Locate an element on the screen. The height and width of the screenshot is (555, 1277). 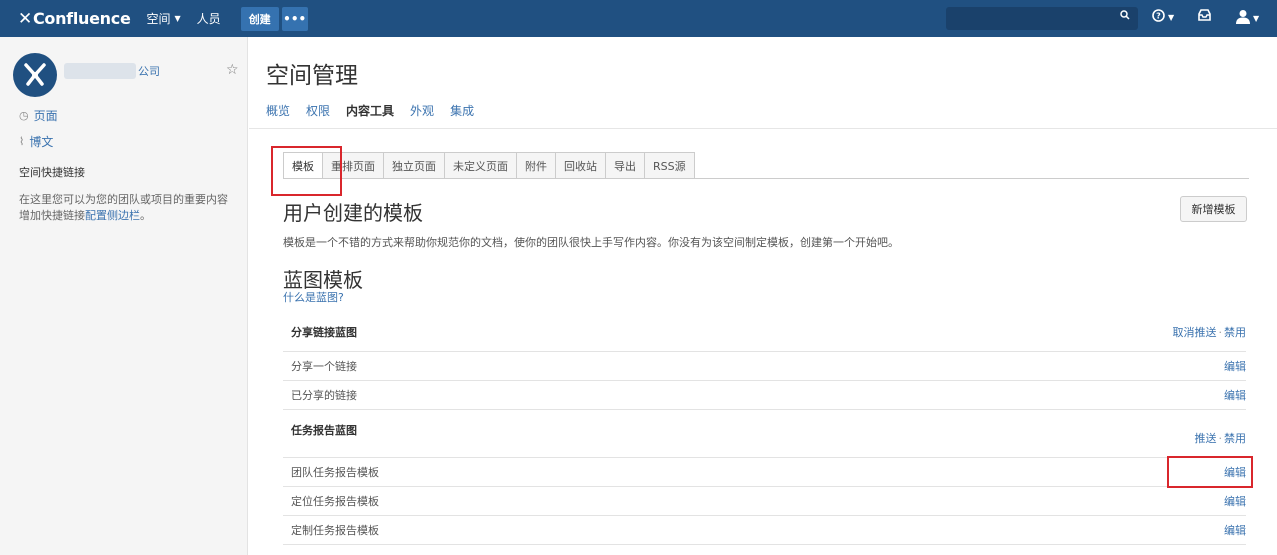
people-link-label: 人员 is located at coordinates (208, 19).